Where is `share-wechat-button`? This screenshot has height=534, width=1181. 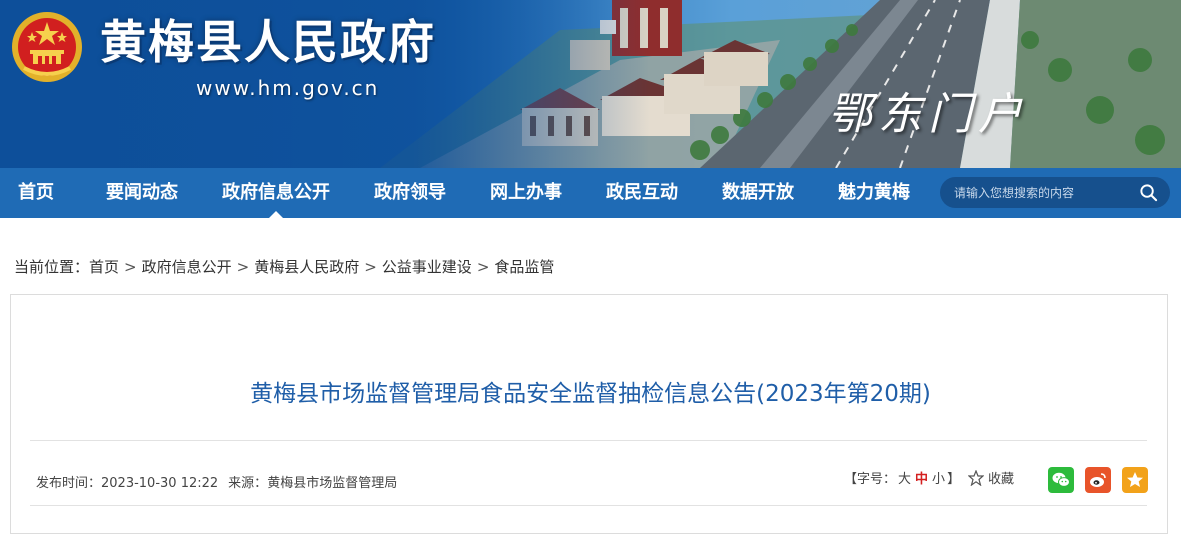
share-wechat-button is located at coordinates (1061, 480).